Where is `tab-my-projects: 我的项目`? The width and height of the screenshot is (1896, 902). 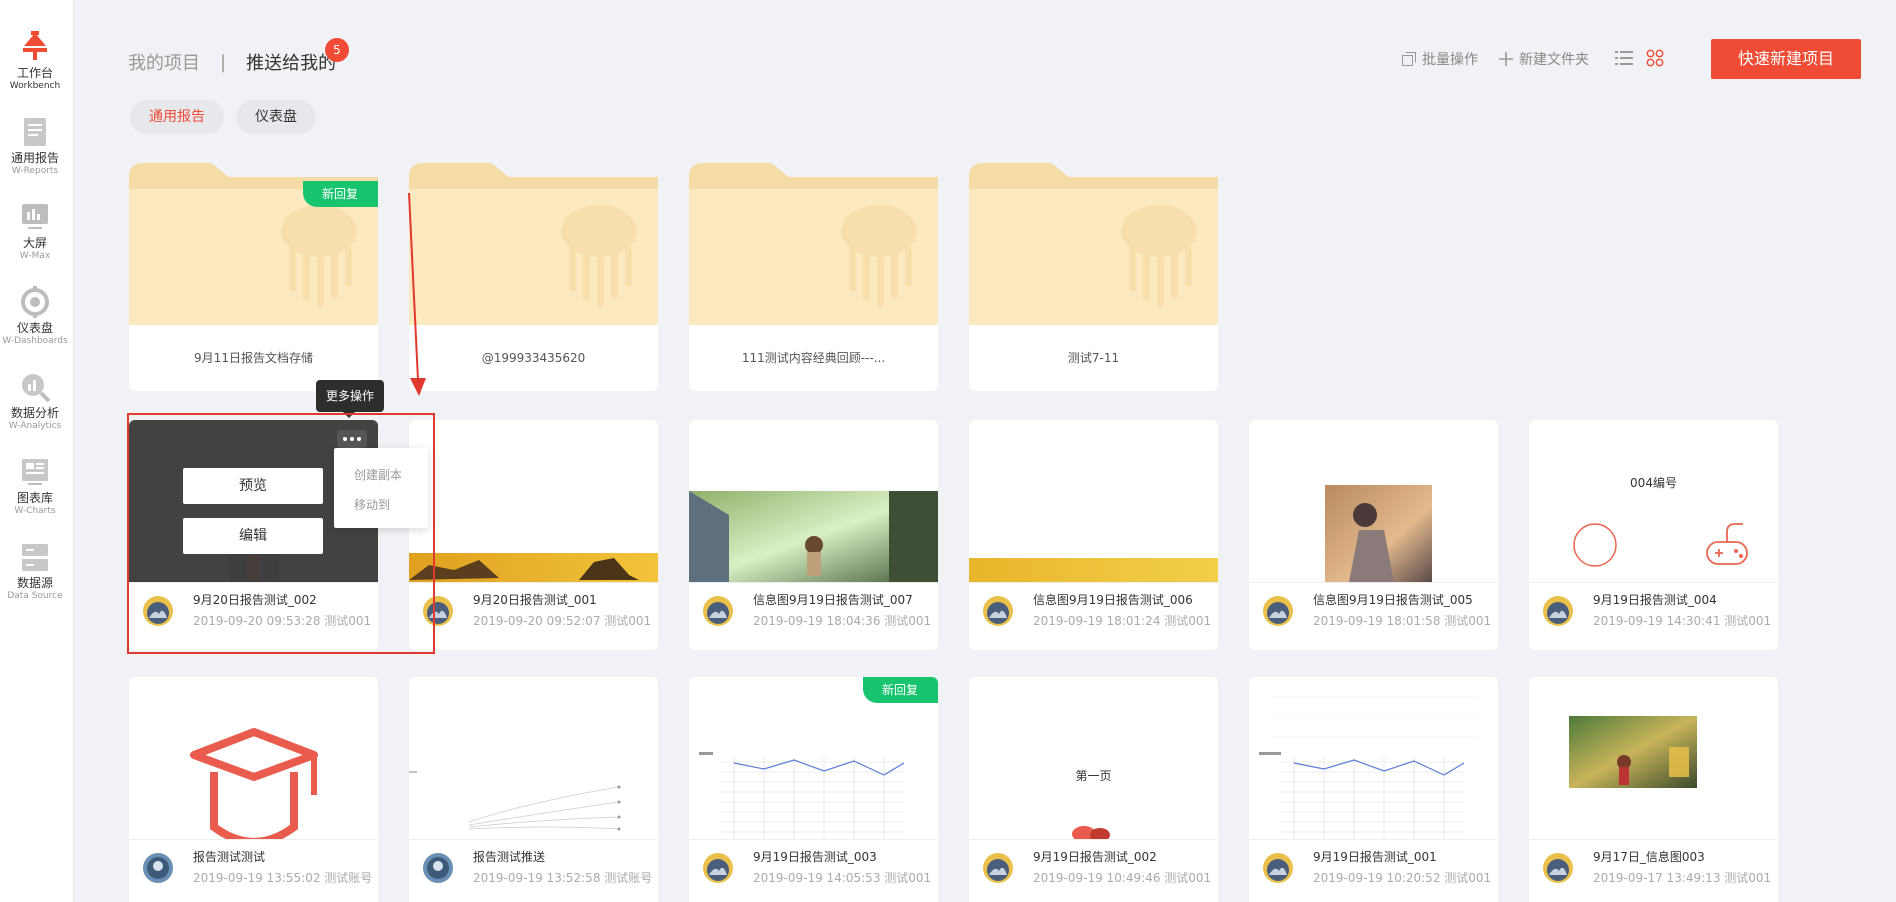
tab-my-projects: 我的项目 is located at coordinates (164, 62).